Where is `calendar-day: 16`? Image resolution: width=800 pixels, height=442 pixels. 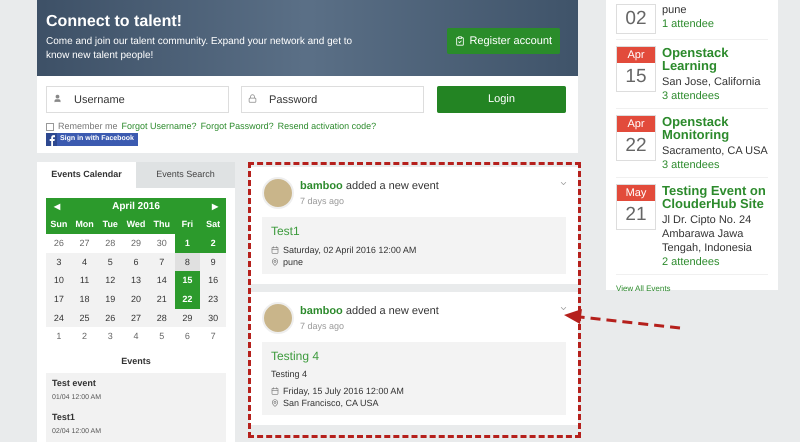
calendar-day: 16 is located at coordinates (213, 280).